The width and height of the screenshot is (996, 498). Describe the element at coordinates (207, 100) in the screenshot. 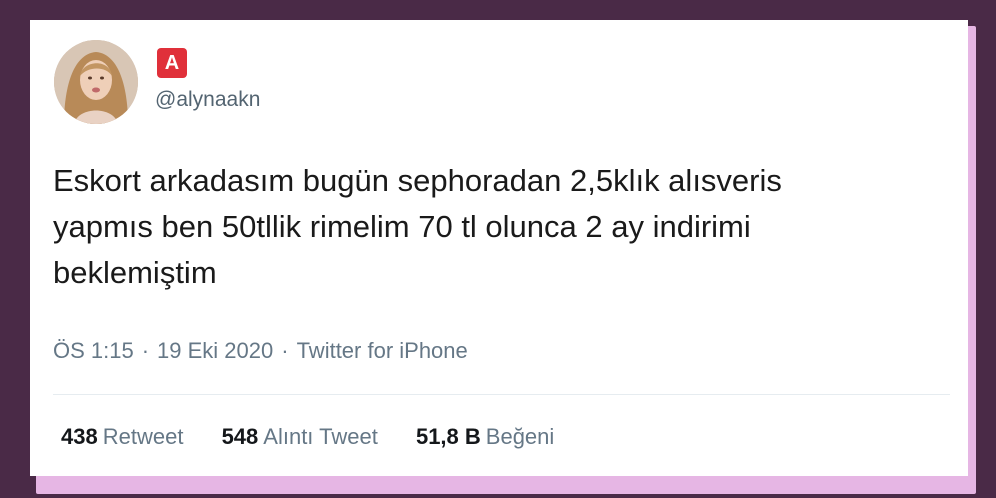

I see `user-handle: @alynaakn` at that location.